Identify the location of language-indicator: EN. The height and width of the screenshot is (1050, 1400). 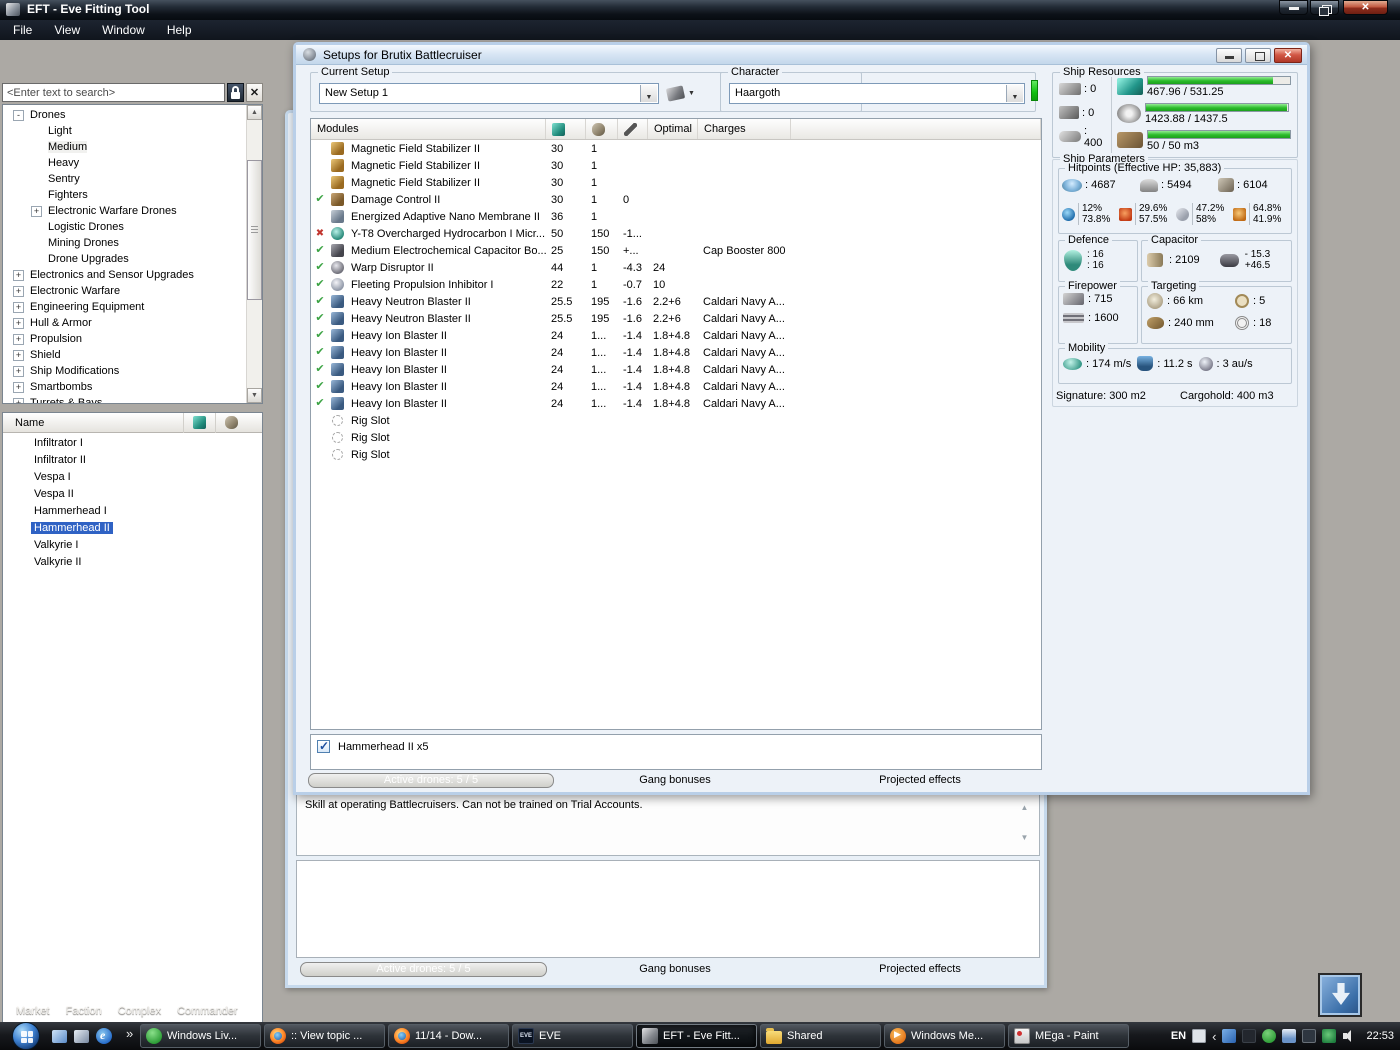
(1178, 1036).